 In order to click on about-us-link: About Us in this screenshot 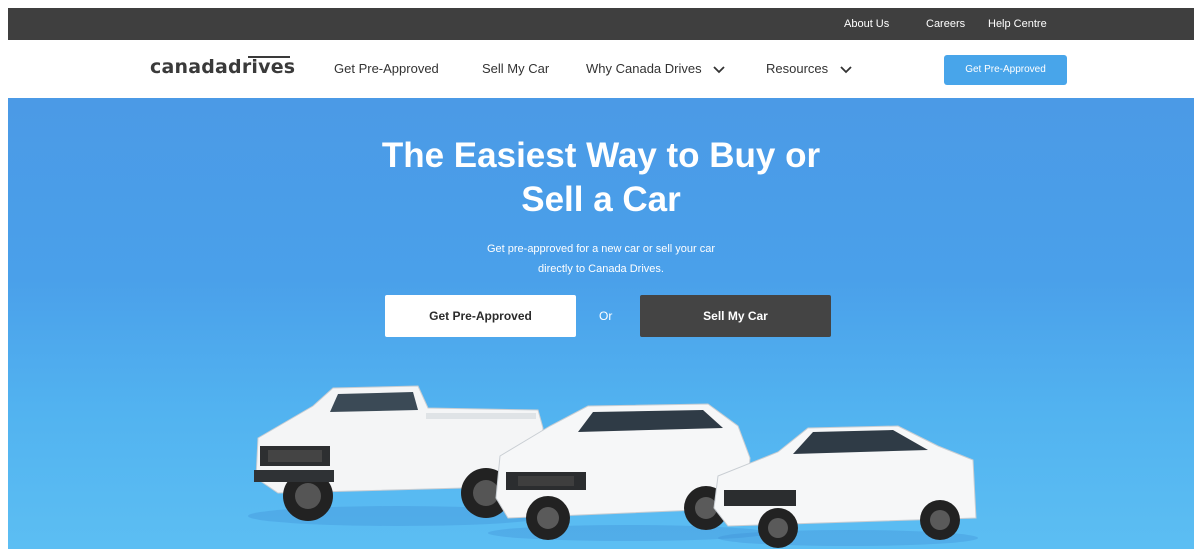, I will do `click(866, 24)`.